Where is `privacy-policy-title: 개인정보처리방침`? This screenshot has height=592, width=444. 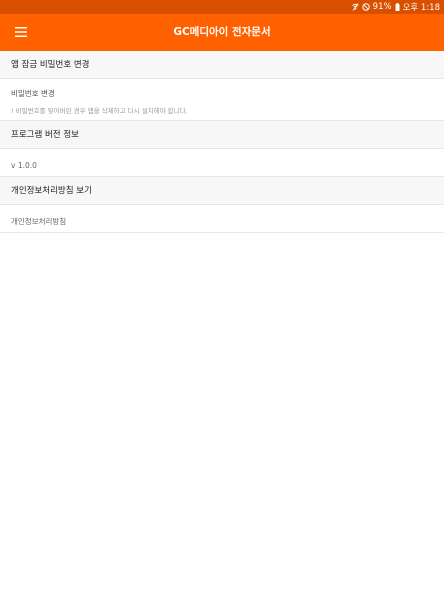
privacy-policy-title: 개인정보처리방침 is located at coordinates (39, 221).